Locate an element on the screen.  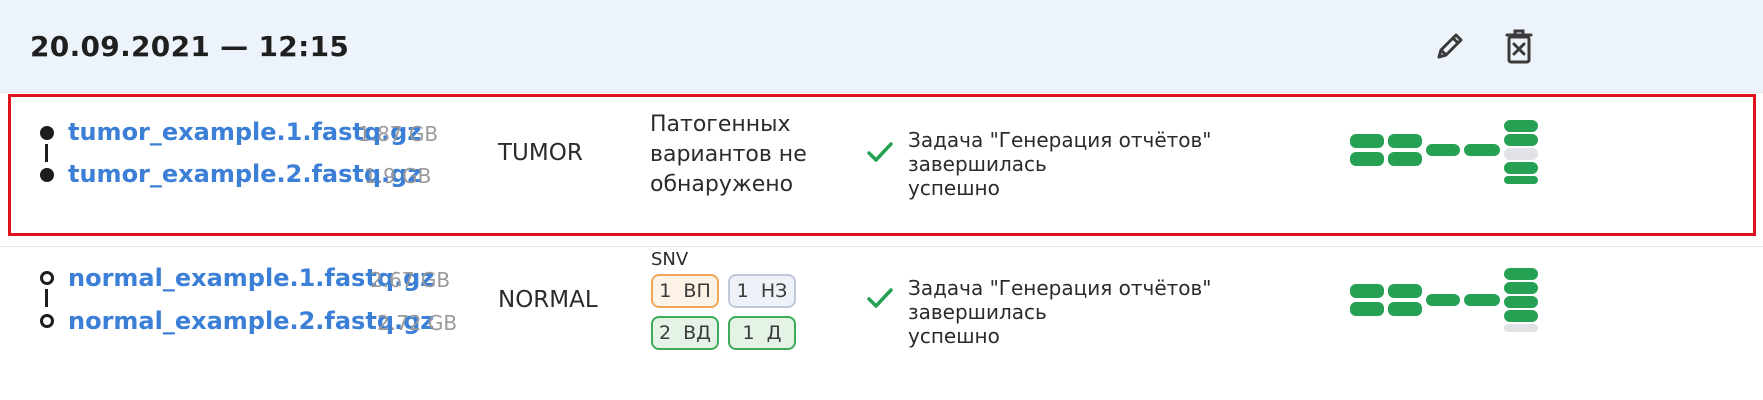
variant-badge-vd: 2 ВД is located at coordinates (685, 333).